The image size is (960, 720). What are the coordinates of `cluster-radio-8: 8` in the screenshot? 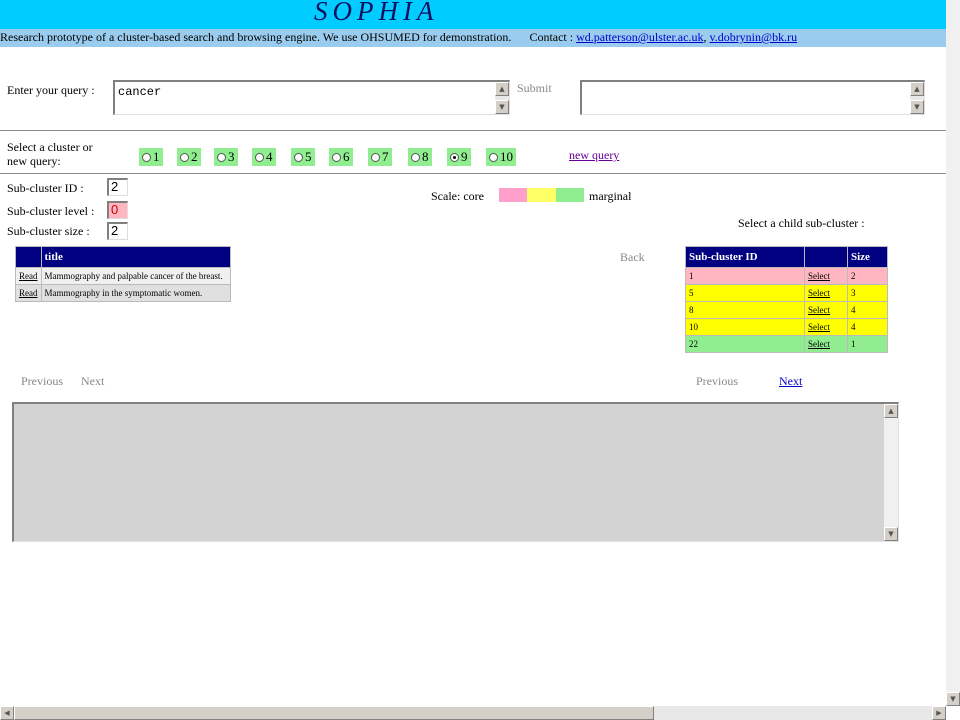 It's located at (420, 157).